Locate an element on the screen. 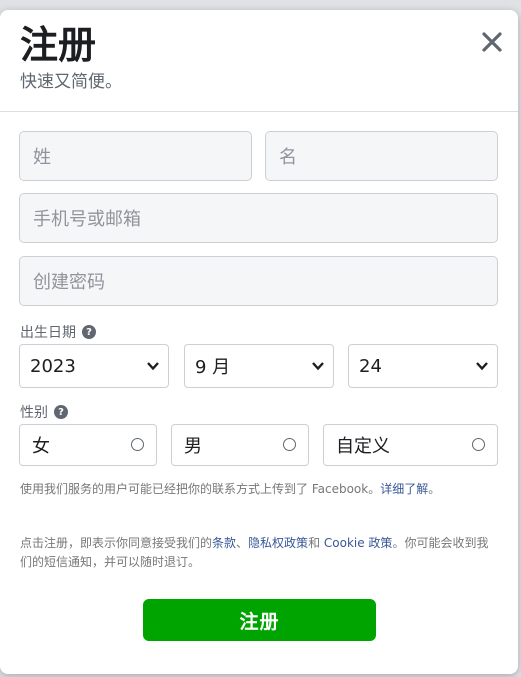 The image size is (521, 677). gender-option-custom: 自定义 is located at coordinates (410, 445).